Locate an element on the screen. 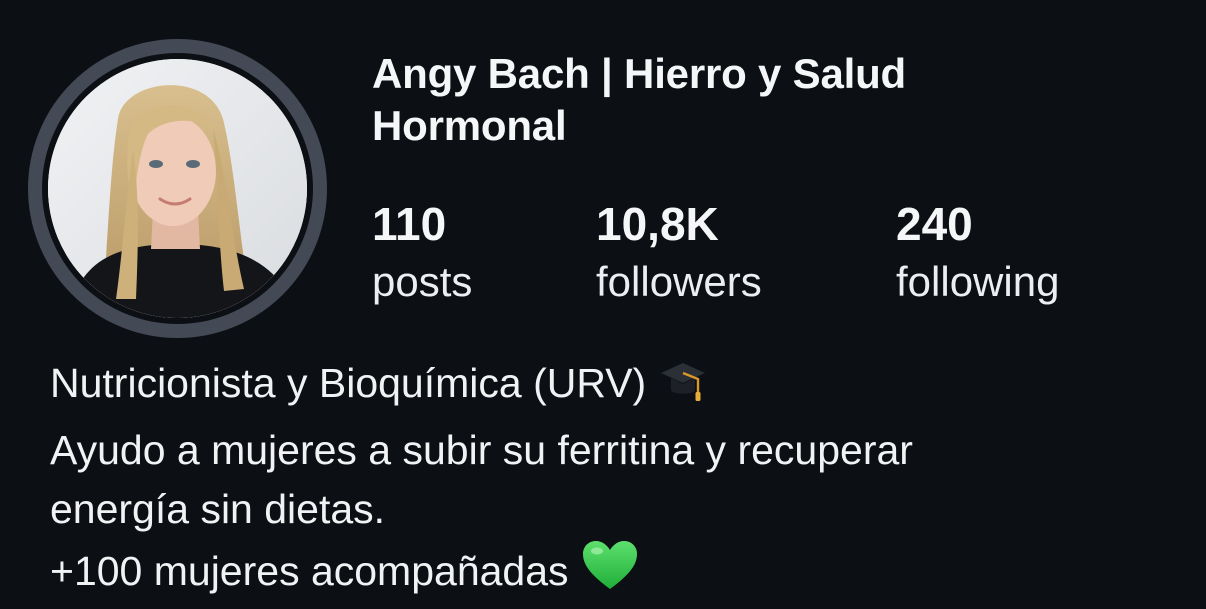  graduation-cap-icon is located at coordinates (683, 388).